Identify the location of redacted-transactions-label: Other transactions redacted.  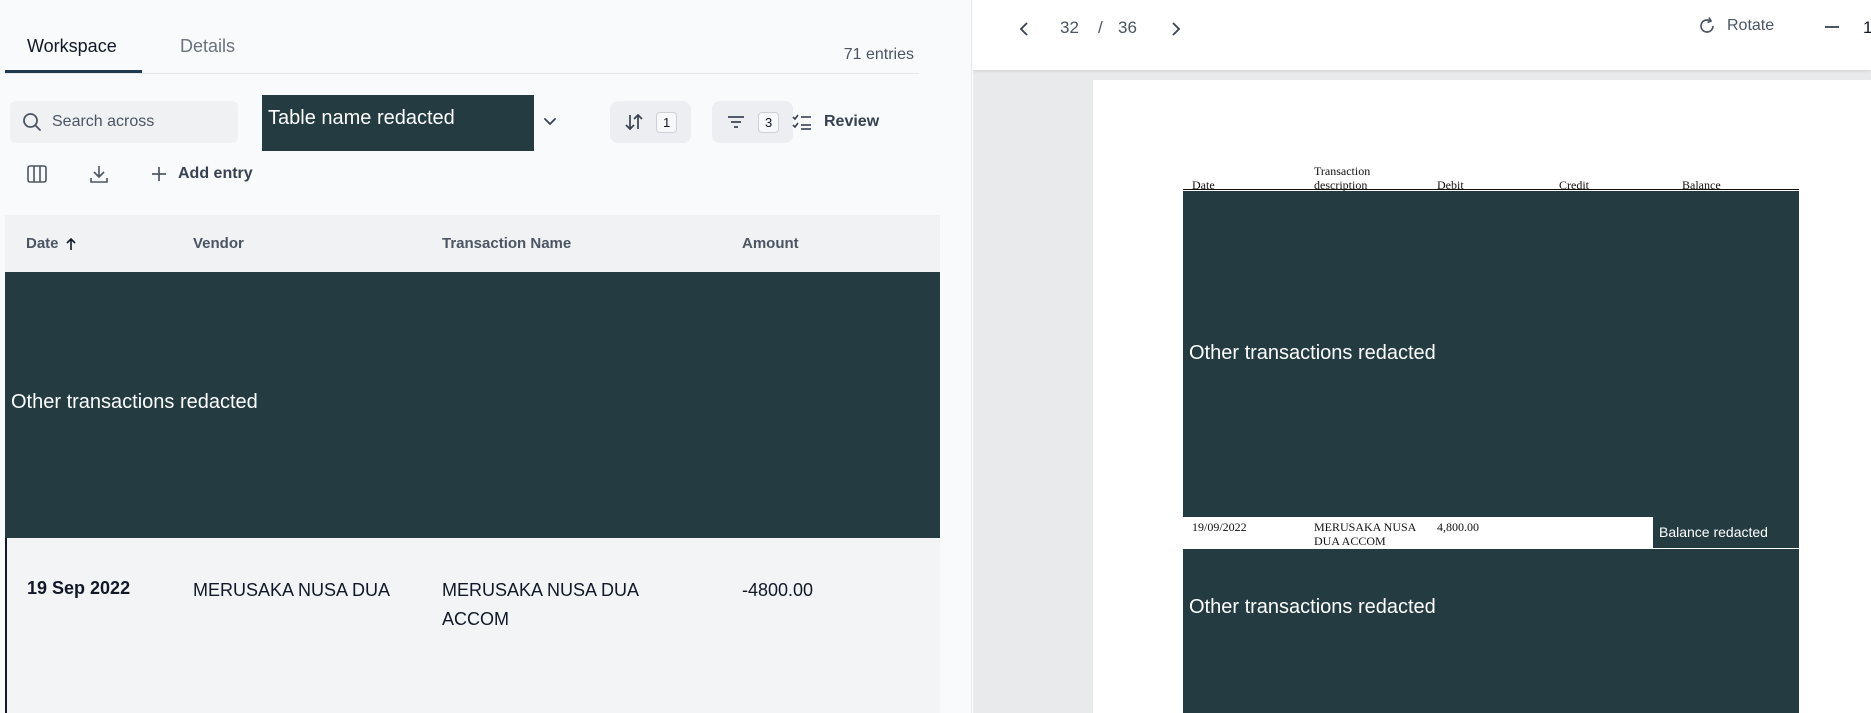
(134, 402).